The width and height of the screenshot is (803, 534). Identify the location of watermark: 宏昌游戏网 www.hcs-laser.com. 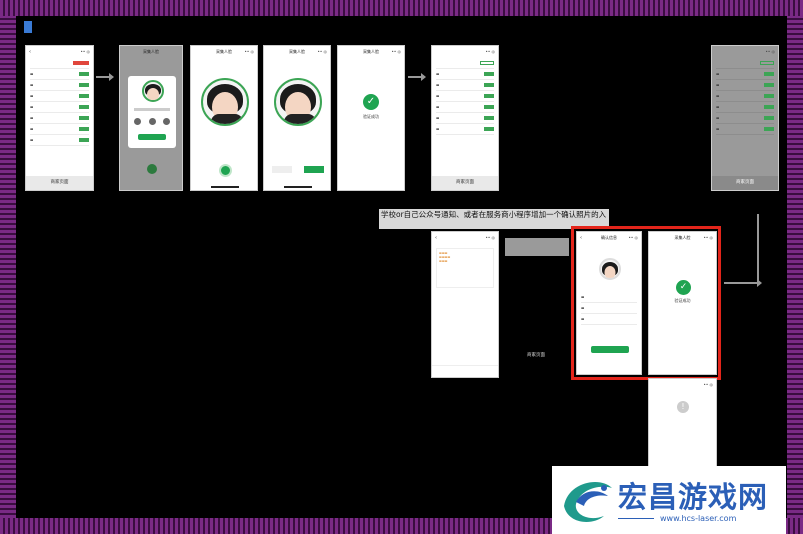
(669, 500).